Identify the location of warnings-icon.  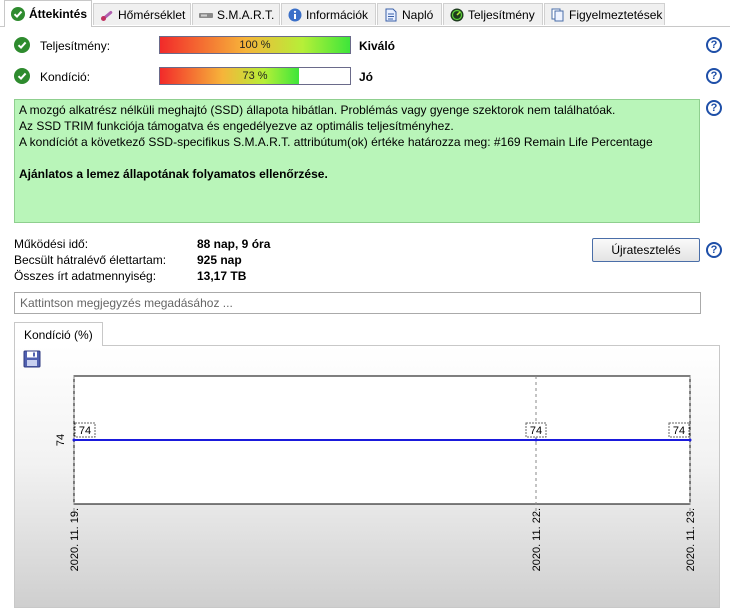
(558, 15).